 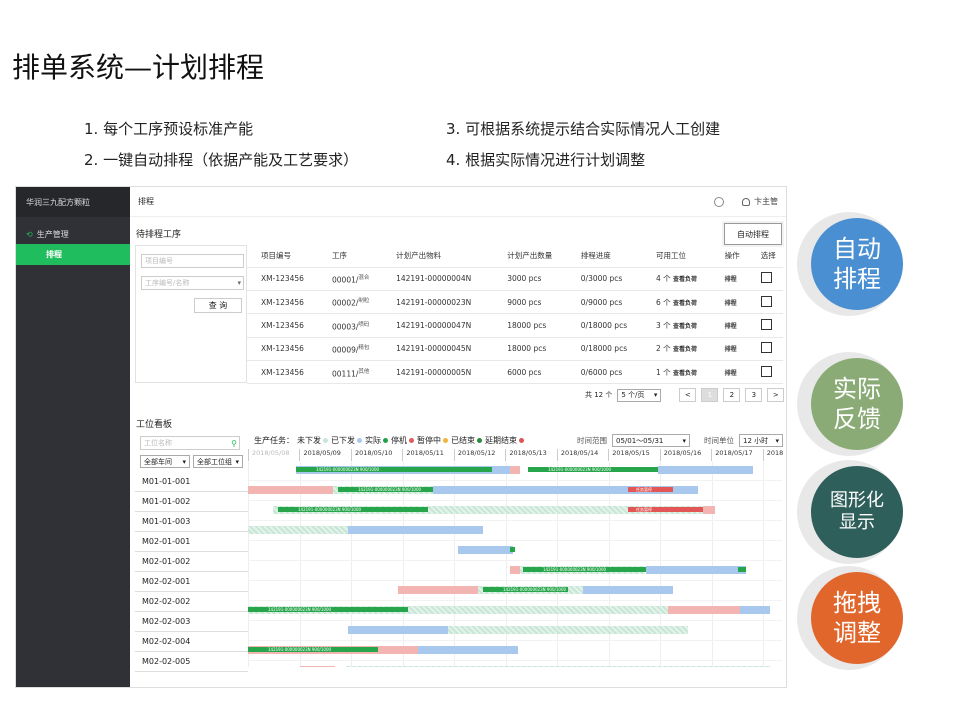 What do you see at coordinates (214, 461) in the screenshot?
I see `station-group-select-value: 全部工位组` at bounding box center [214, 461].